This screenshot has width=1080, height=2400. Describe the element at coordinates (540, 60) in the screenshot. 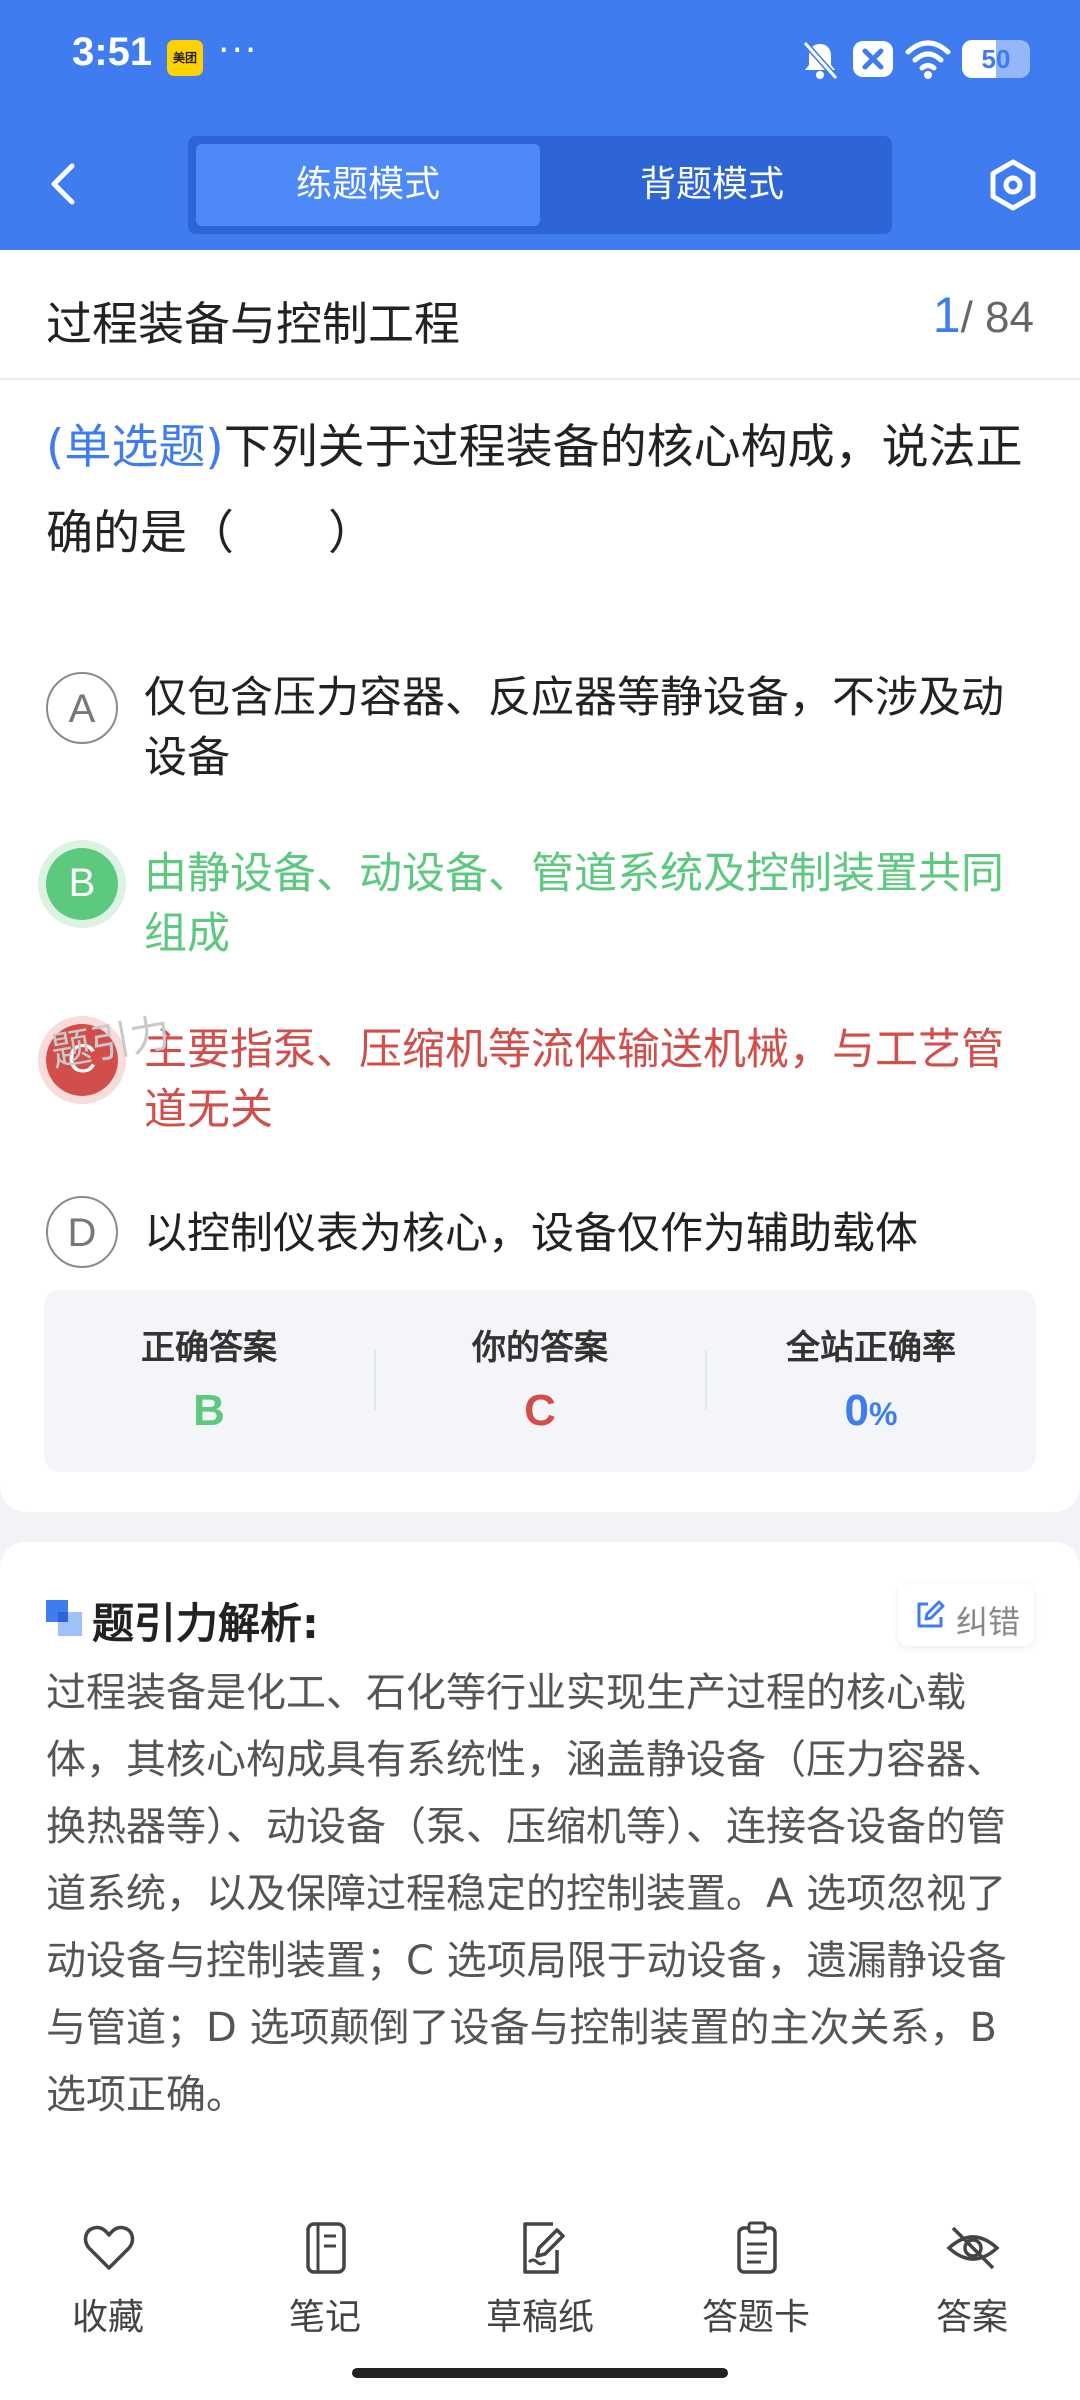

I see `status-bar: 3:51 美团 ··· 50` at that location.